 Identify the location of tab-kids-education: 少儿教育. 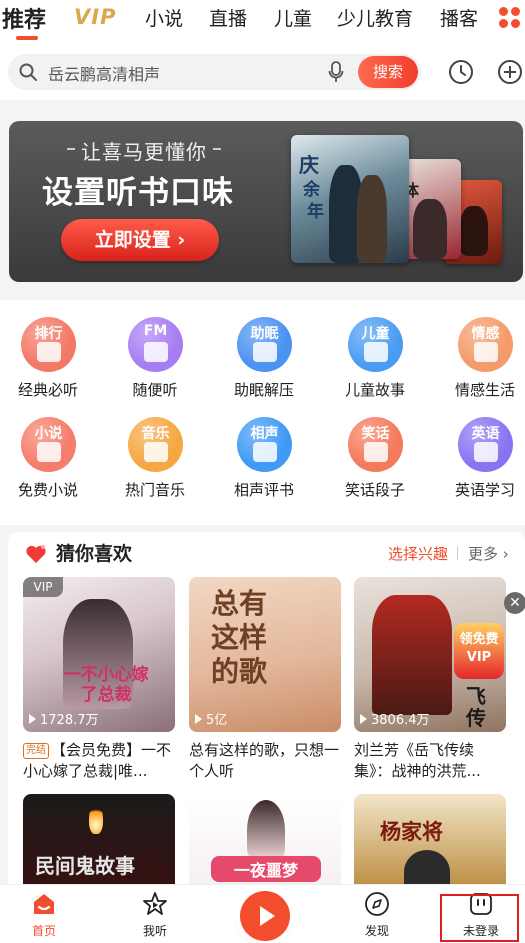
(375, 17).